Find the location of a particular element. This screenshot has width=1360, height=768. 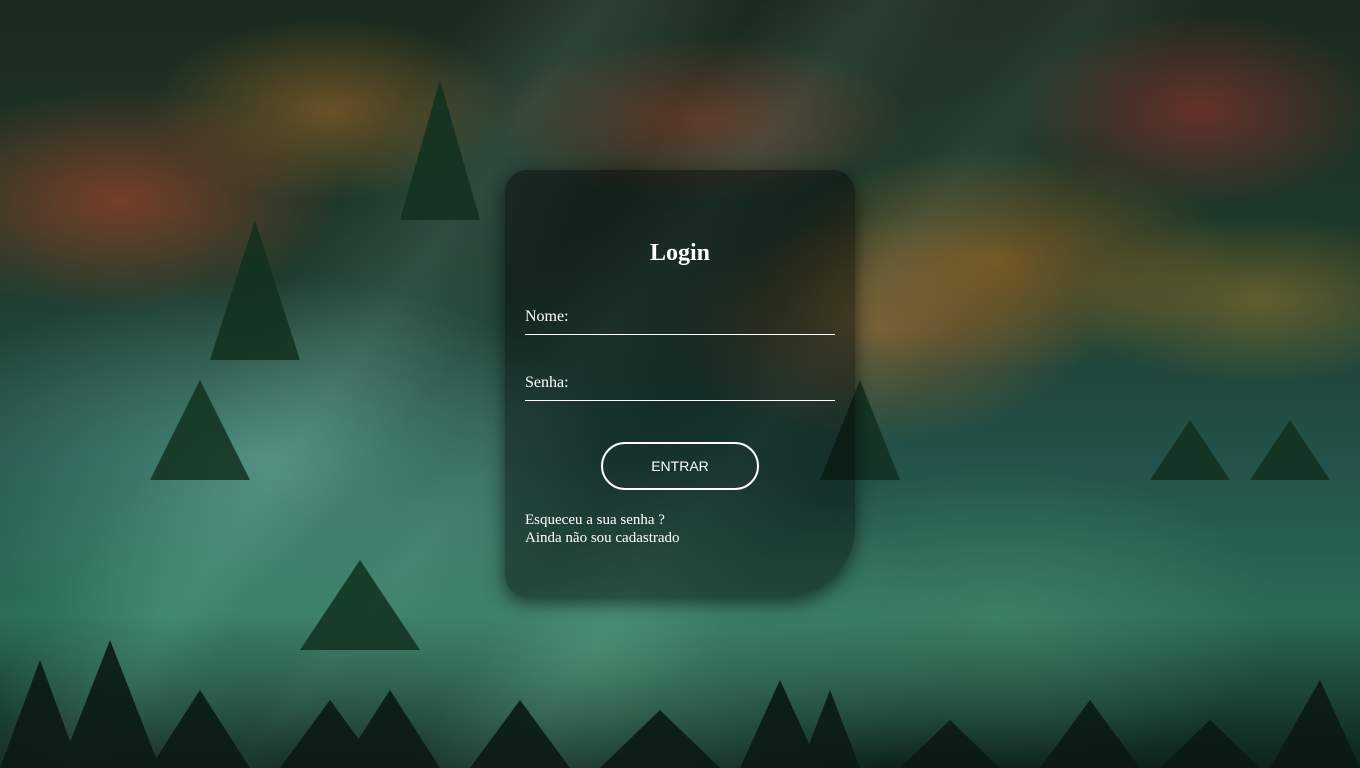

nome-field: Nome: is located at coordinates (680, 321).